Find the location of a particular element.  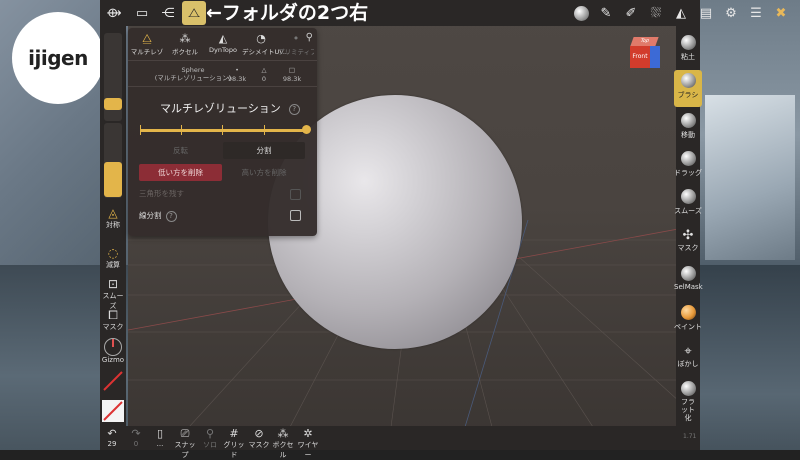

mask-tool: ✣ マスク is located at coordinates (688, 242).